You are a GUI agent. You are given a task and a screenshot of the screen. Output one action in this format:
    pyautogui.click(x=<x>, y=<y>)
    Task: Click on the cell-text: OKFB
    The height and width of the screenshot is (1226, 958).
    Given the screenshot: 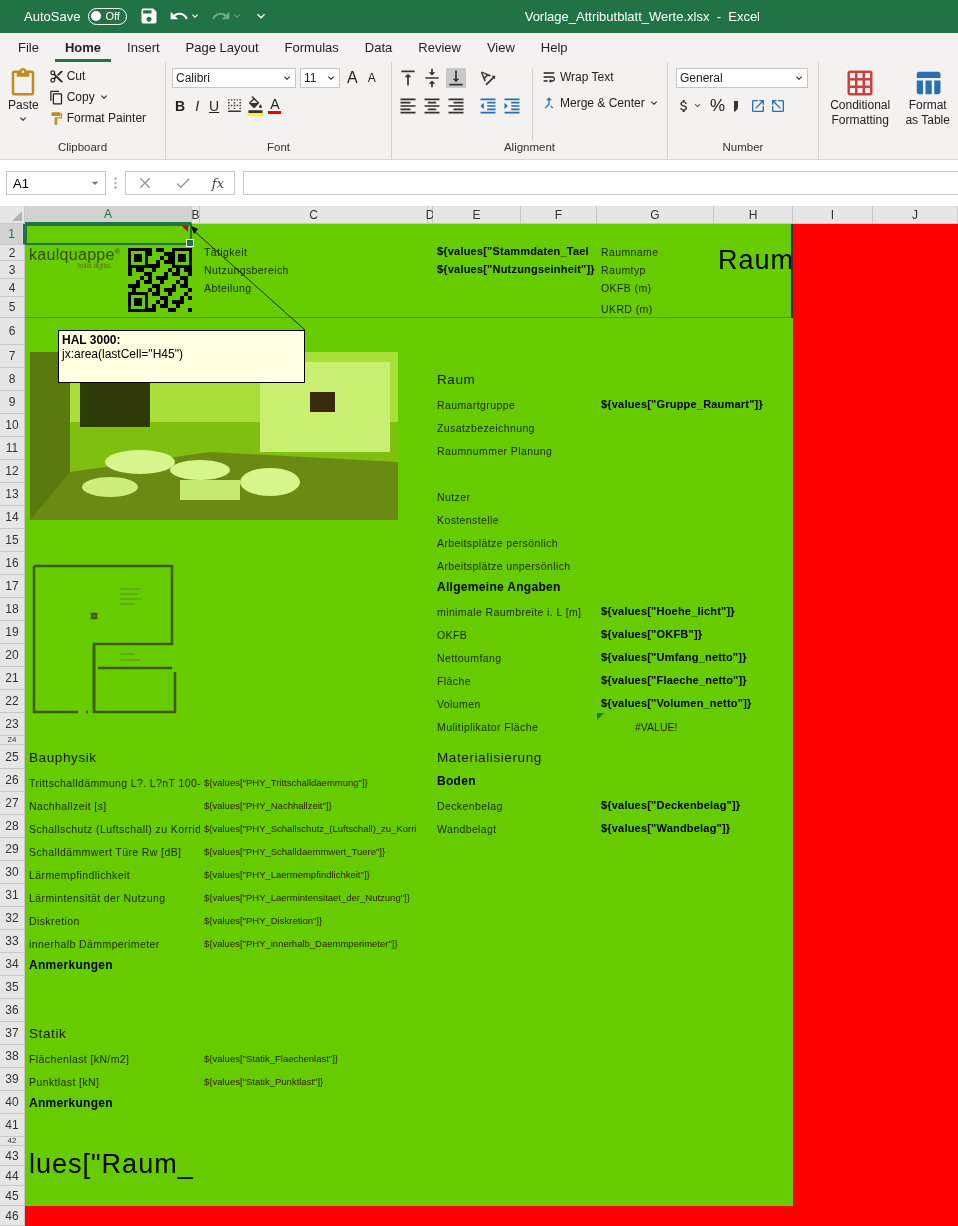 What is the action you would take?
    pyautogui.click(x=452, y=635)
    